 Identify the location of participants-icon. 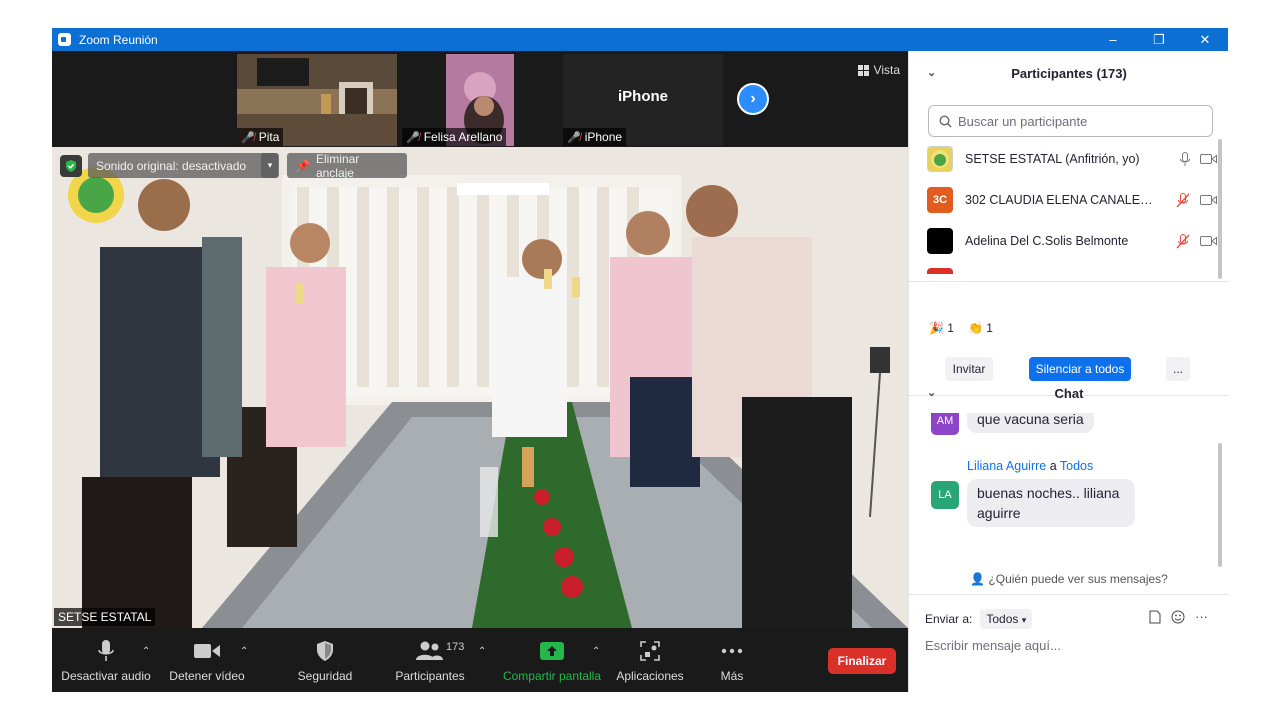
(430, 651).